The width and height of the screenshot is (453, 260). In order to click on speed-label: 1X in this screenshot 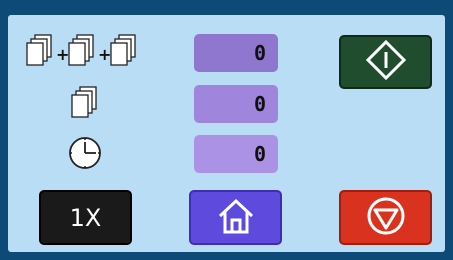, I will do `click(85, 217)`.